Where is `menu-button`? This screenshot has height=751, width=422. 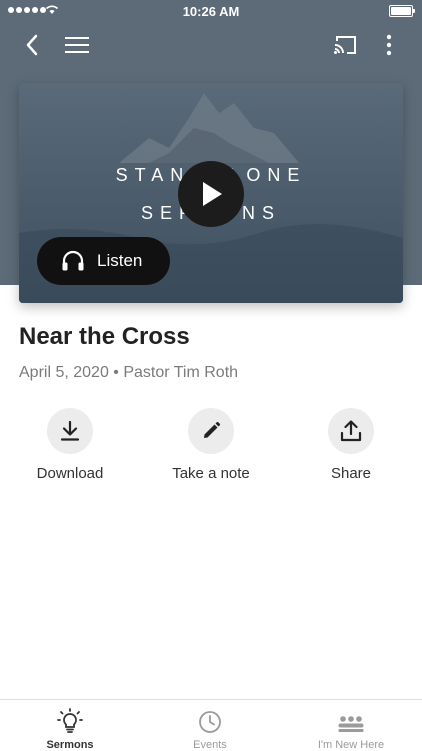 menu-button is located at coordinates (77, 45).